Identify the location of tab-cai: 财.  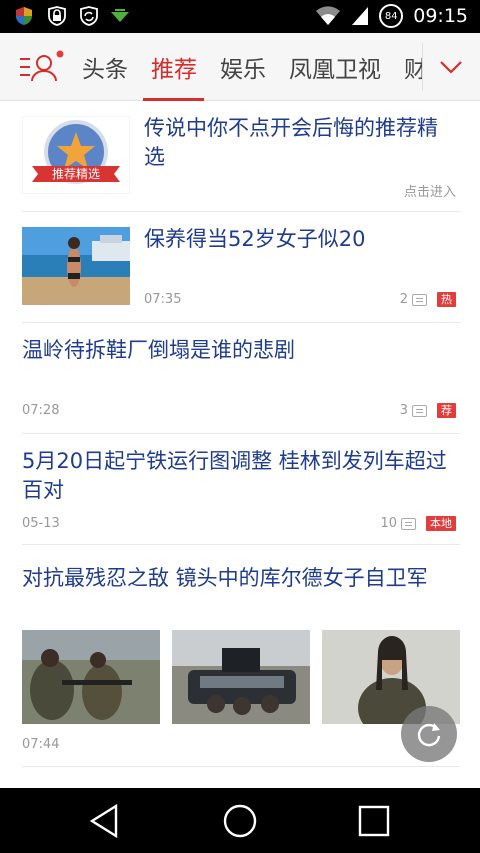
(412, 67).